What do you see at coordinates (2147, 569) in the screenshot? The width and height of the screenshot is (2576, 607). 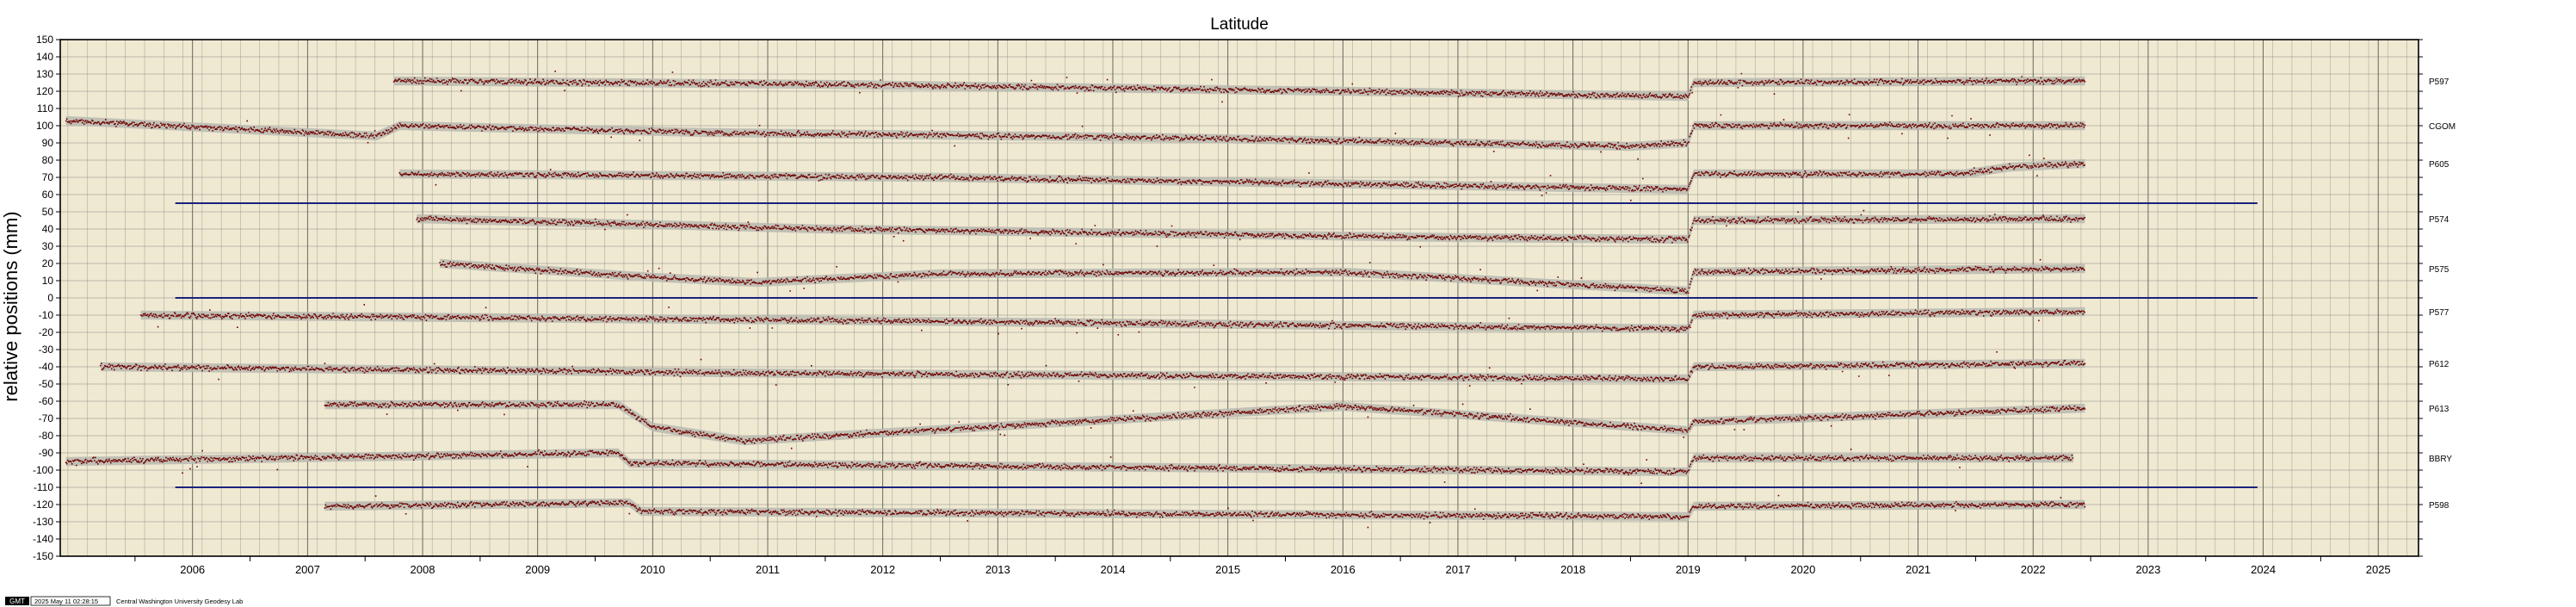 I see `x-tick-label: 2023` at bounding box center [2147, 569].